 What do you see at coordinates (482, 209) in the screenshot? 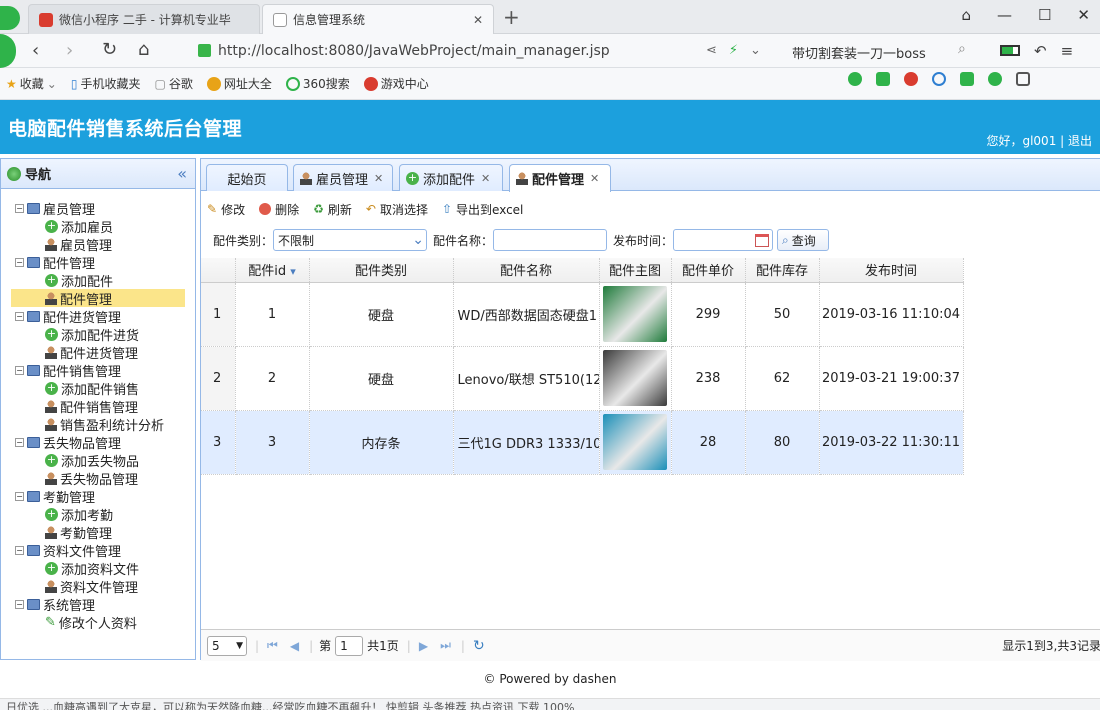
I see `export-button: ⇧ 导出到excel` at bounding box center [482, 209].